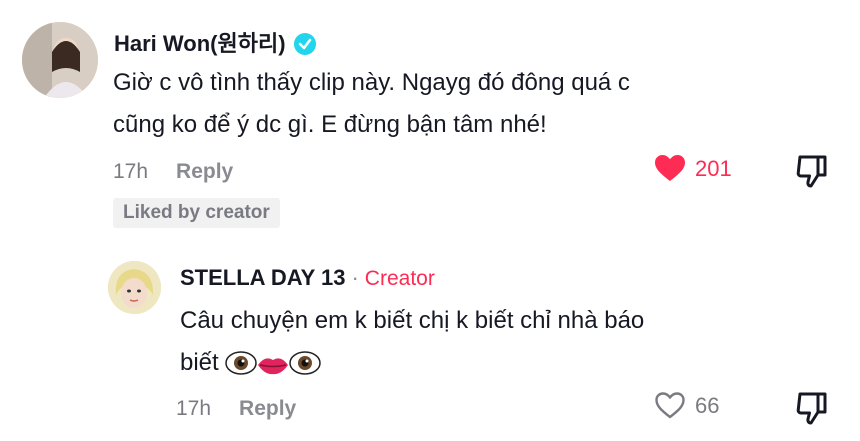  Describe the element at coordinates (236, 409) in the screenshot. I see `reply-meta: 17h Reply` at that location.